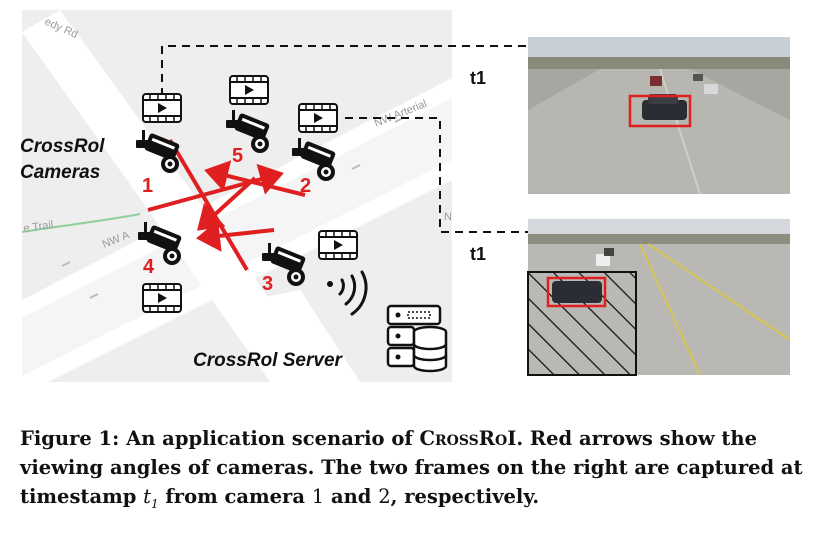 The height and width of the screenshot is (541, 825). I want to click on camera-number-3: 3, so click(267, 284).